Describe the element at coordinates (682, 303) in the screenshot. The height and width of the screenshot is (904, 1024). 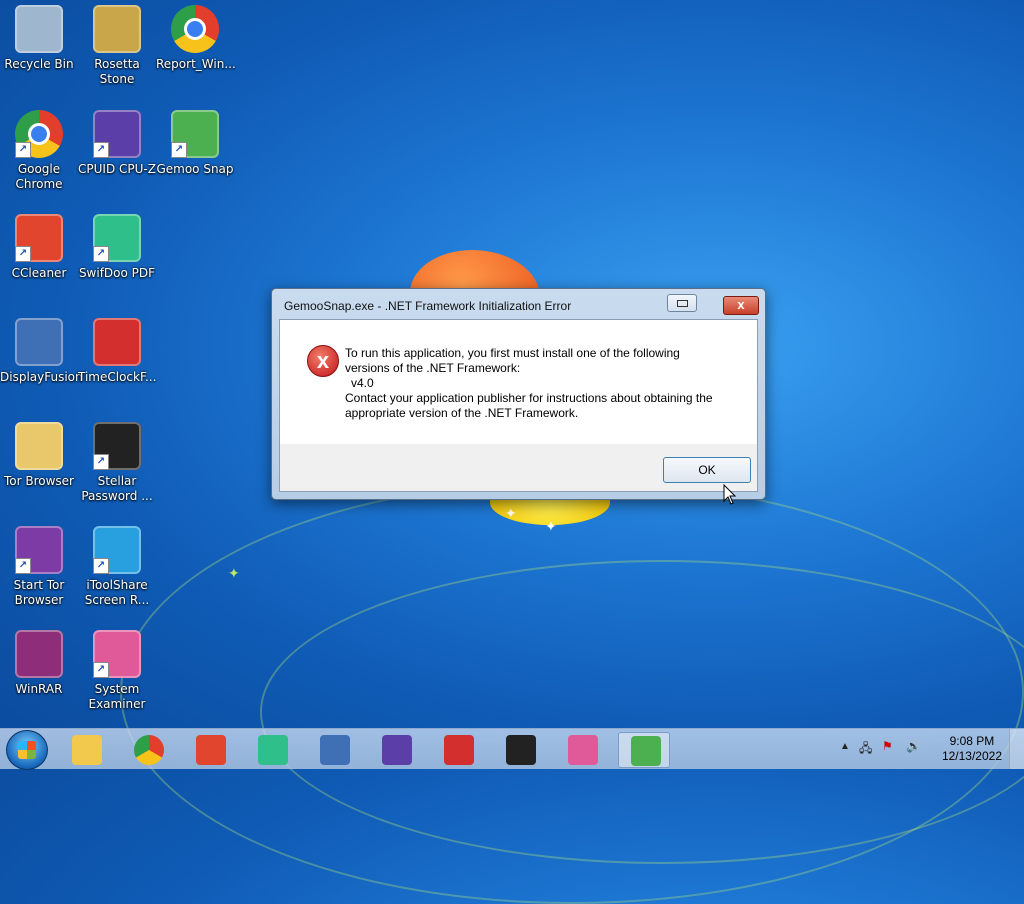
I see `restore-button` at that location.